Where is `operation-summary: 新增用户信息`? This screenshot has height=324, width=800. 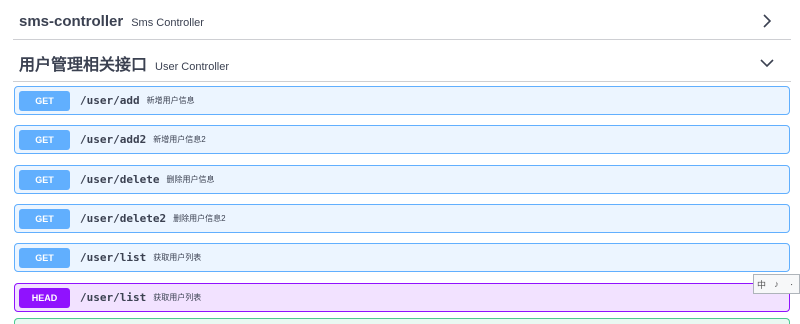
operation-summary: 新增用户信息 is located at coordinates (170, 100).